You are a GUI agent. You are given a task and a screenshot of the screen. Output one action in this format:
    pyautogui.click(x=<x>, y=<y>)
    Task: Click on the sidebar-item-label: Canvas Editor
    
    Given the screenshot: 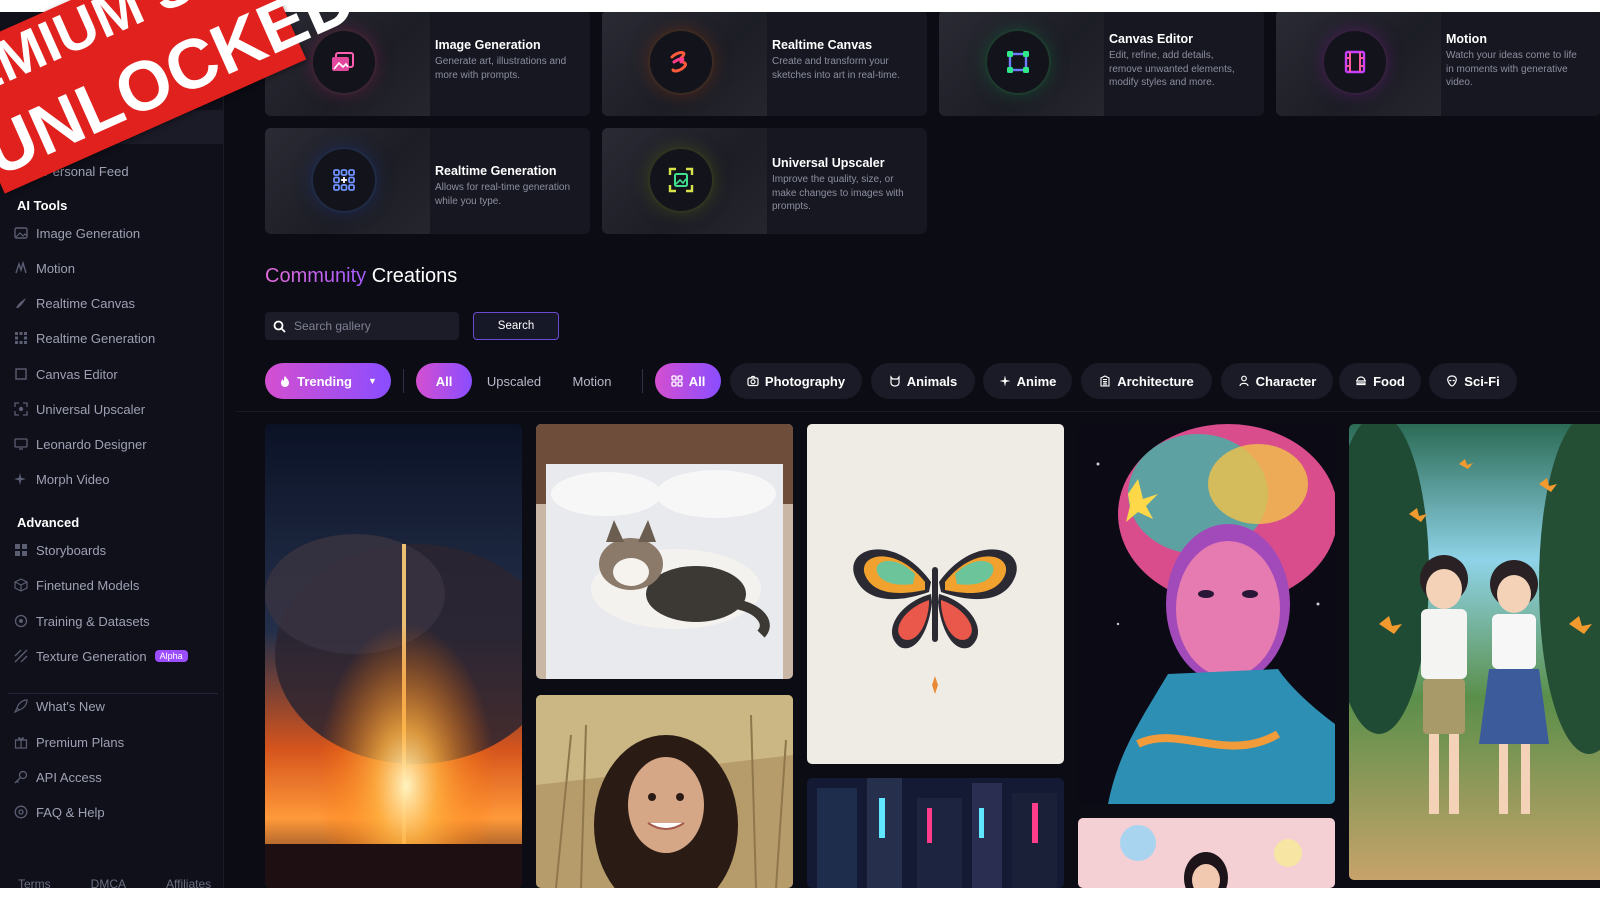 What is the action you would take?
    pyautogui.click(x=77, y=374)
    